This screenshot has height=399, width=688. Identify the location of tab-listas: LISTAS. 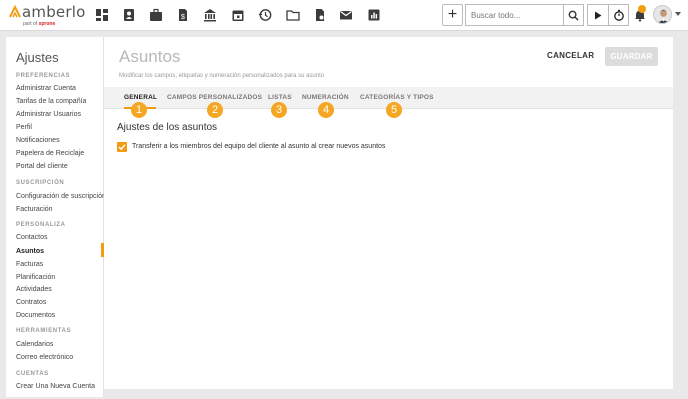
(280, 97).